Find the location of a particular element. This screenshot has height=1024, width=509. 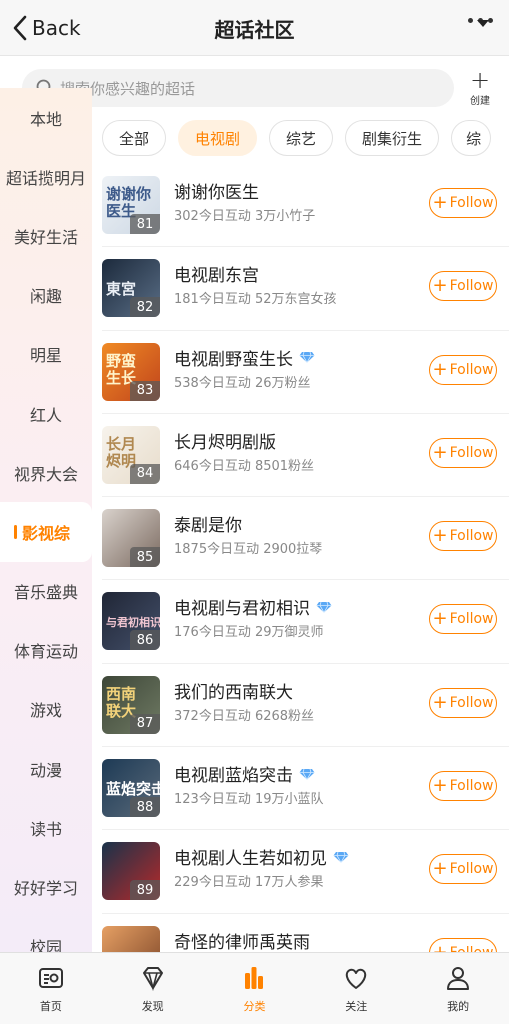

subcategory-chips: 全部 电视剧 综艺 剧集衍生综 is located at coordinates (300, 138).